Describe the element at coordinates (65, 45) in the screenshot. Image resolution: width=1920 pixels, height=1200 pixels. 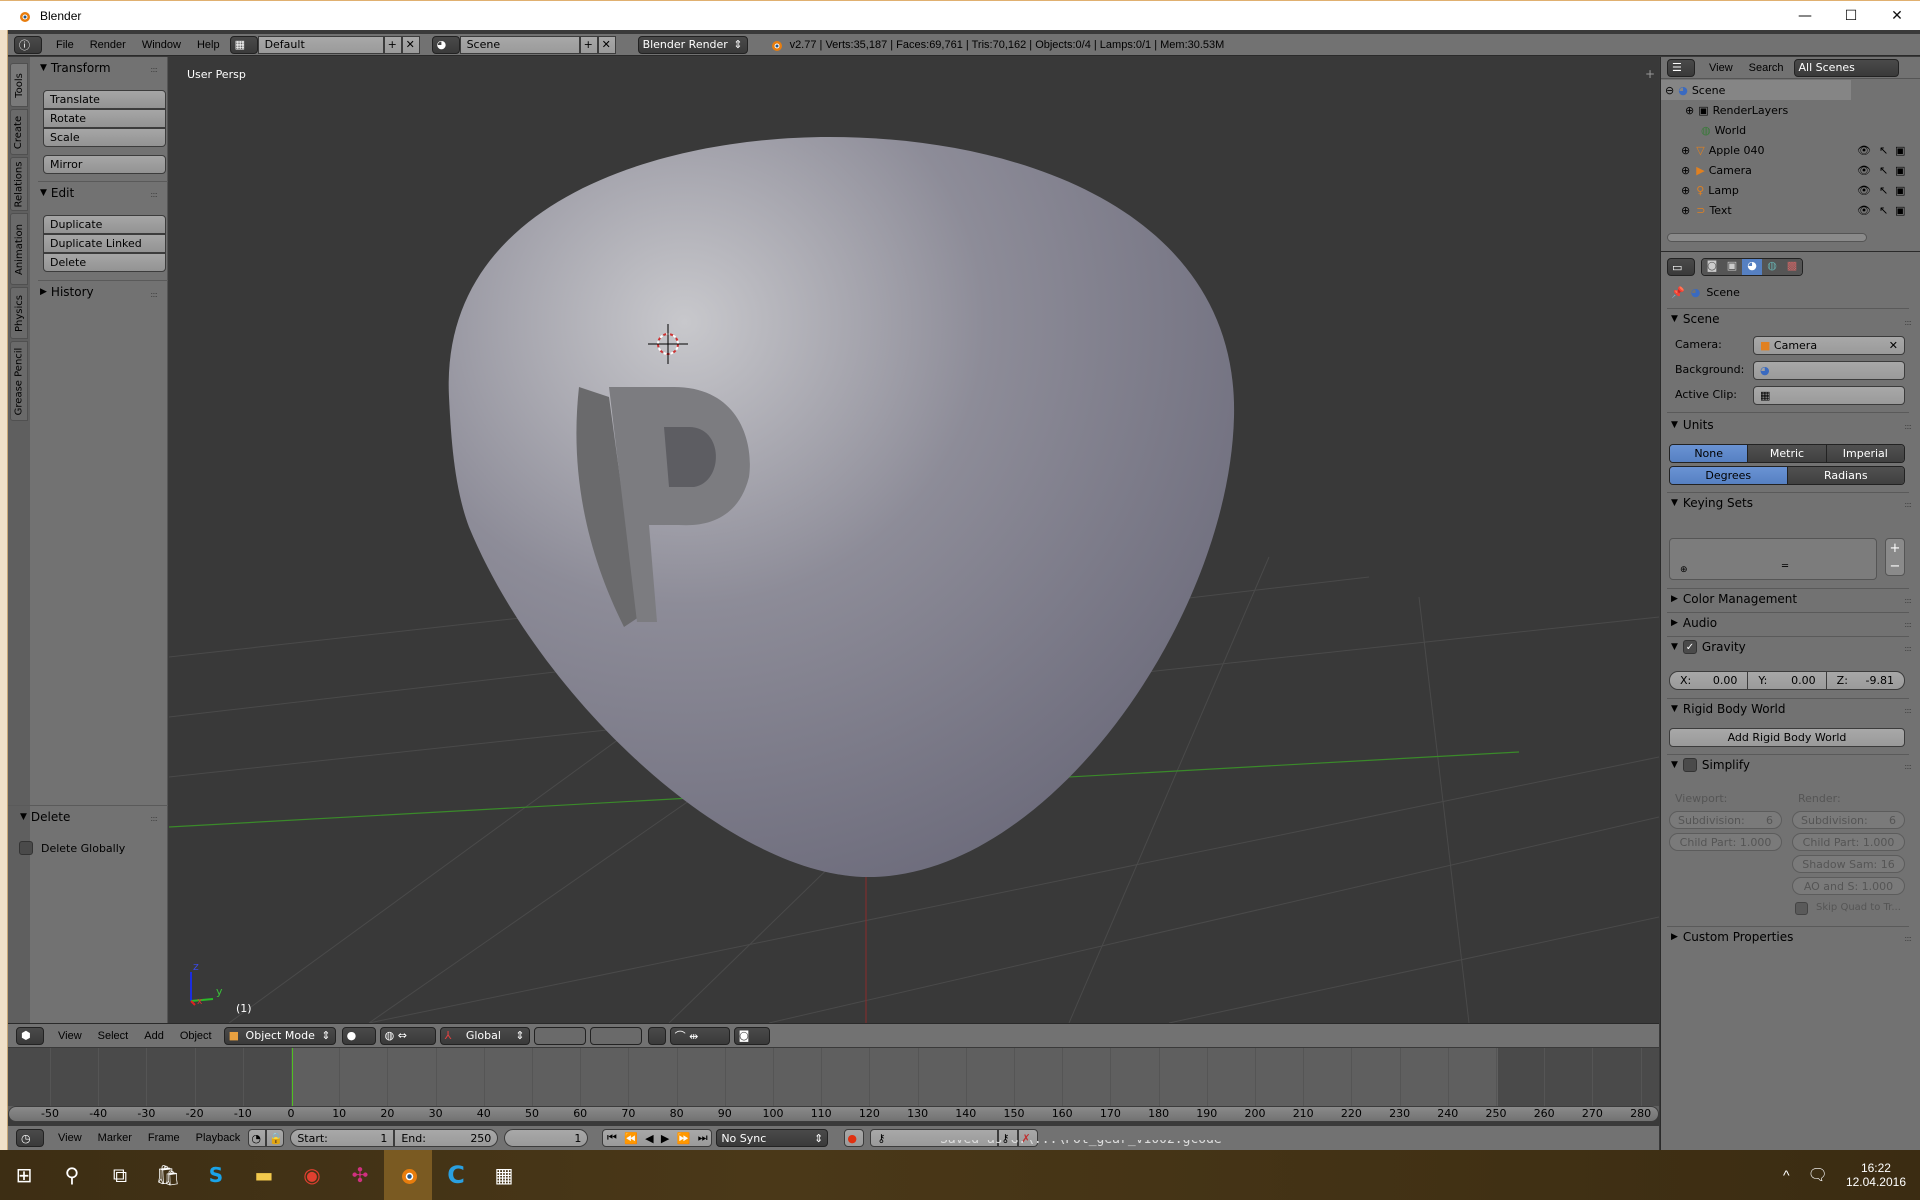
I see `menu-file: File` at that location.